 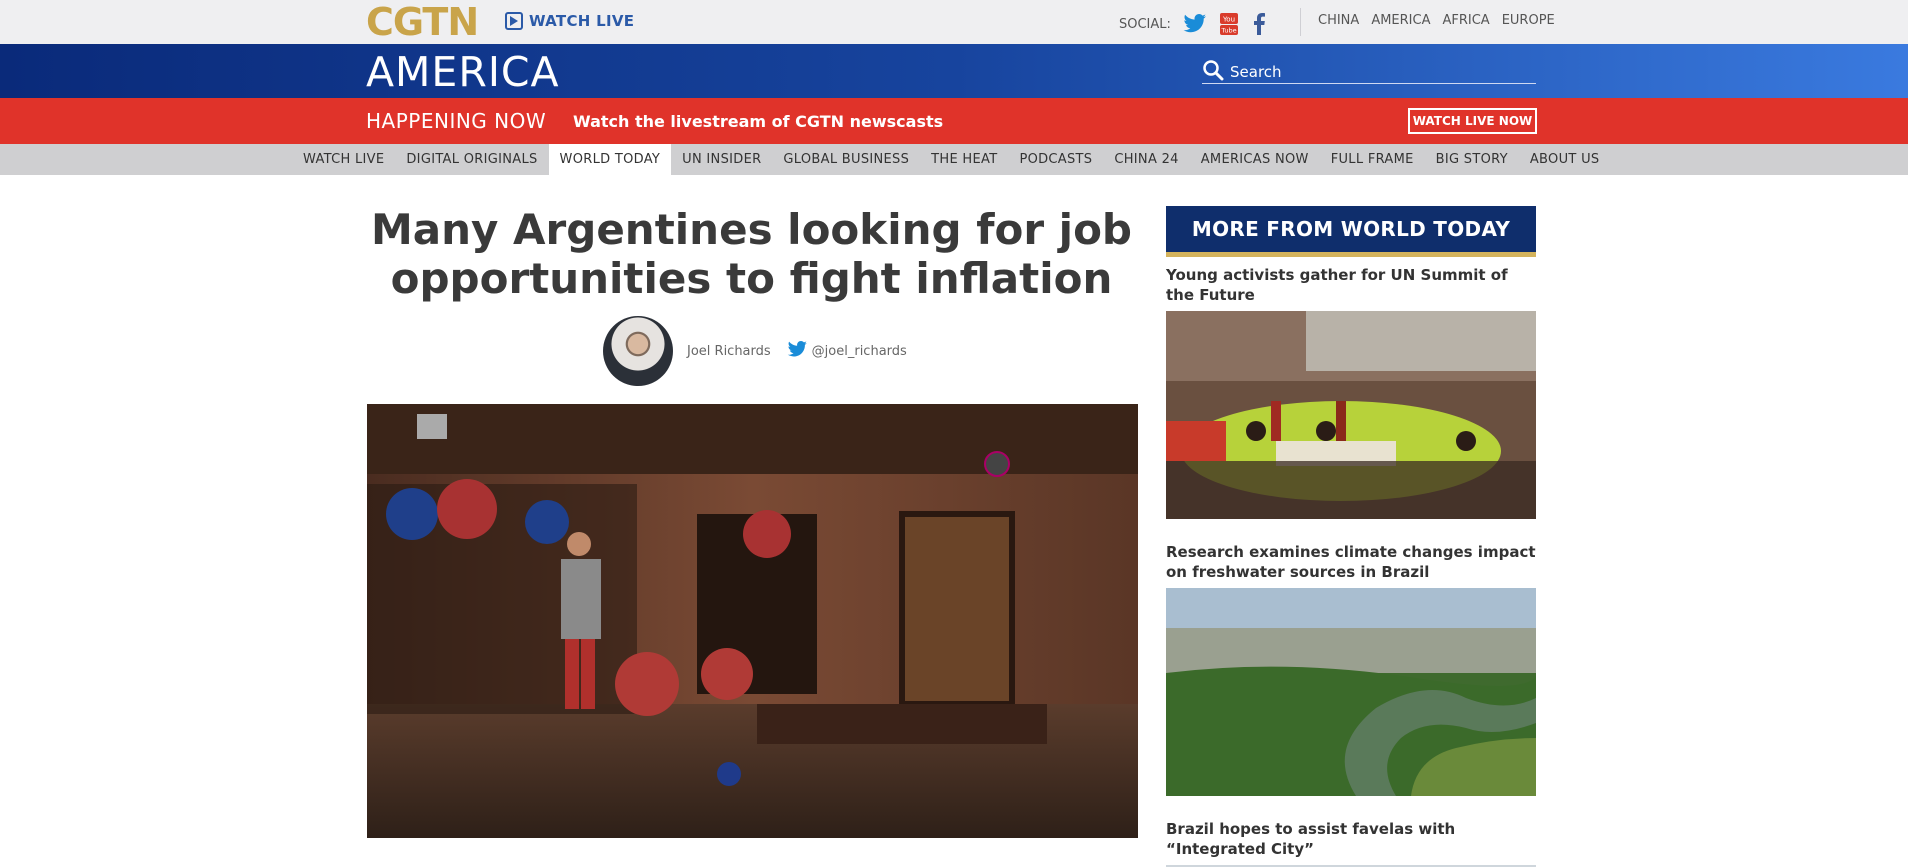 I want to click on nav-item-digital-originals: DIGITAL ORIGINALS, so click(x=471, y=159).